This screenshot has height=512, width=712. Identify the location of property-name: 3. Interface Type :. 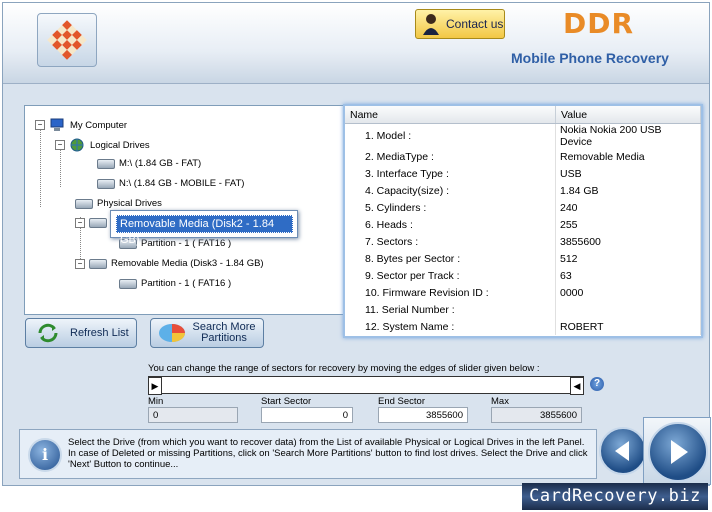
(450, 173).